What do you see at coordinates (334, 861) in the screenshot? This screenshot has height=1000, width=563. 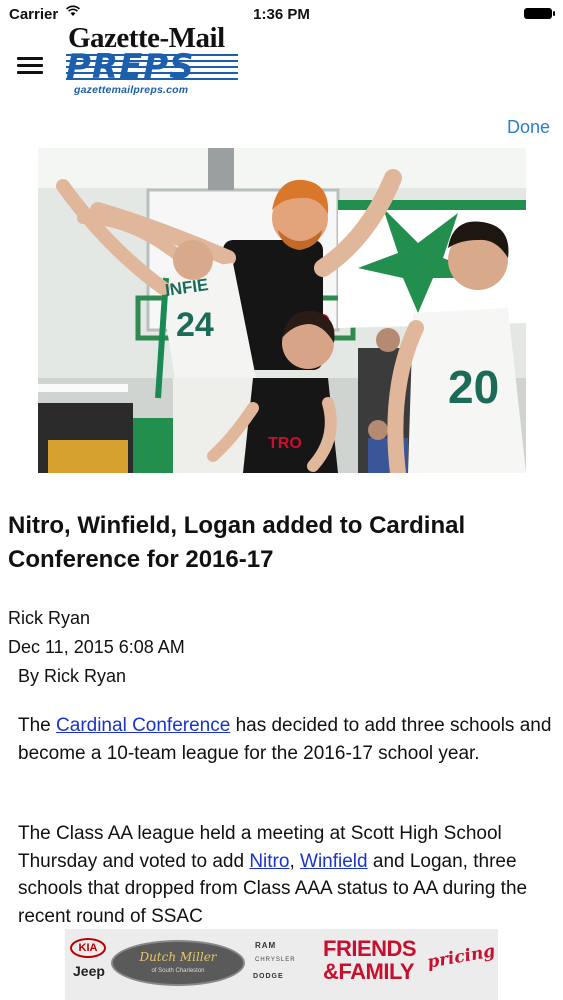 I see `link-winfield: Winfield` at bounding box center [334, 861].